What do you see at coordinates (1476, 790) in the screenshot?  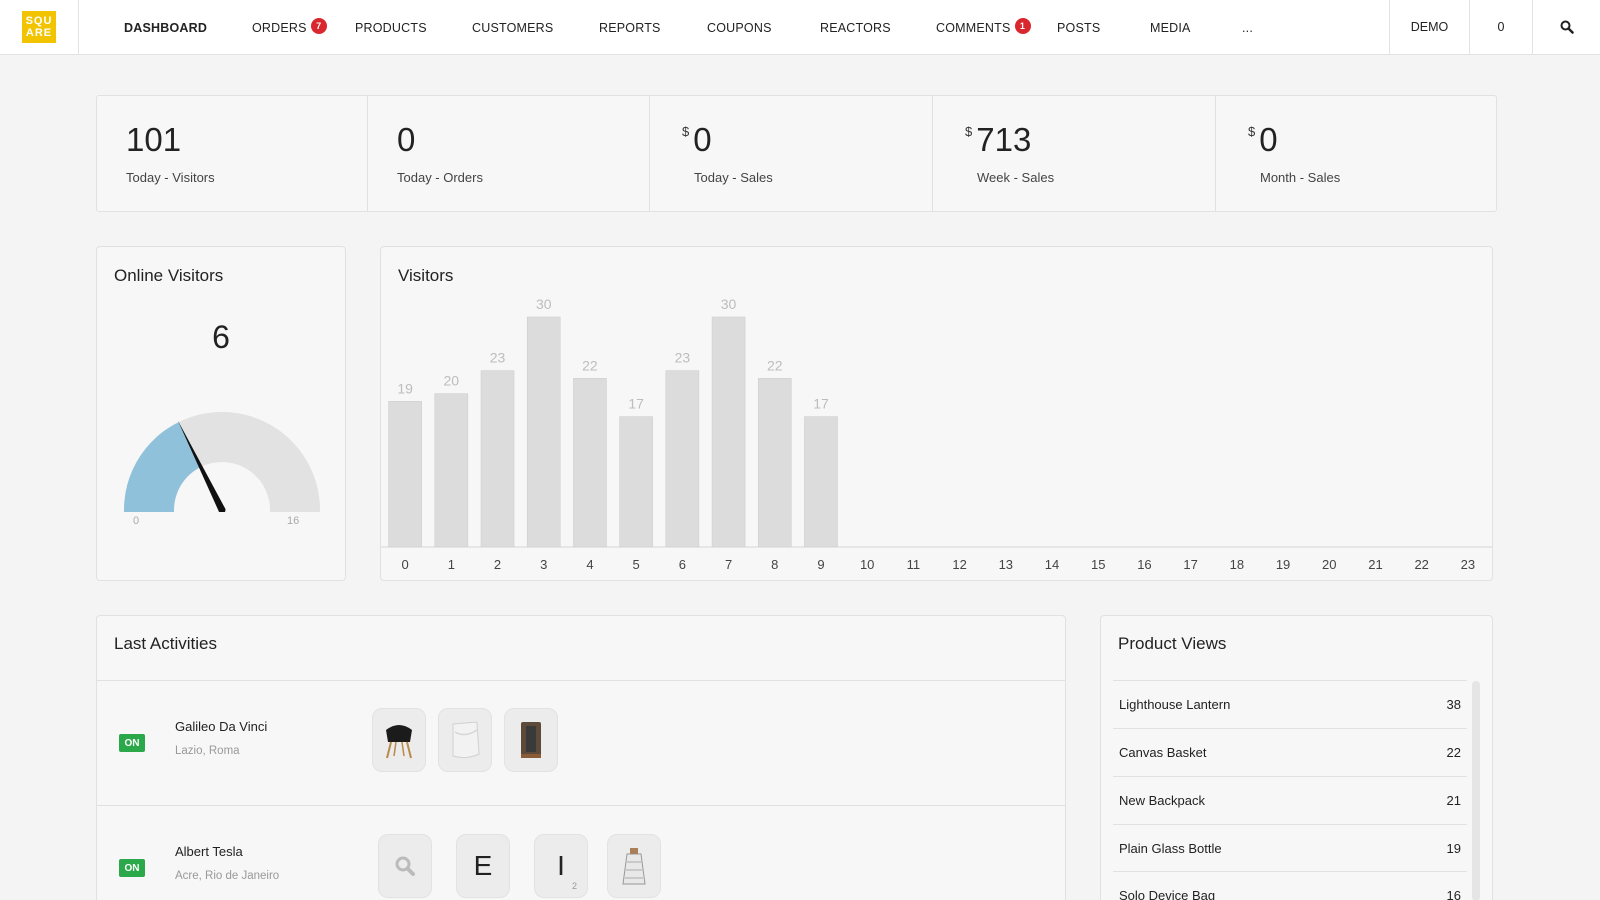 I see `product-views-scrollbar` at bounding box center [1476, 790].